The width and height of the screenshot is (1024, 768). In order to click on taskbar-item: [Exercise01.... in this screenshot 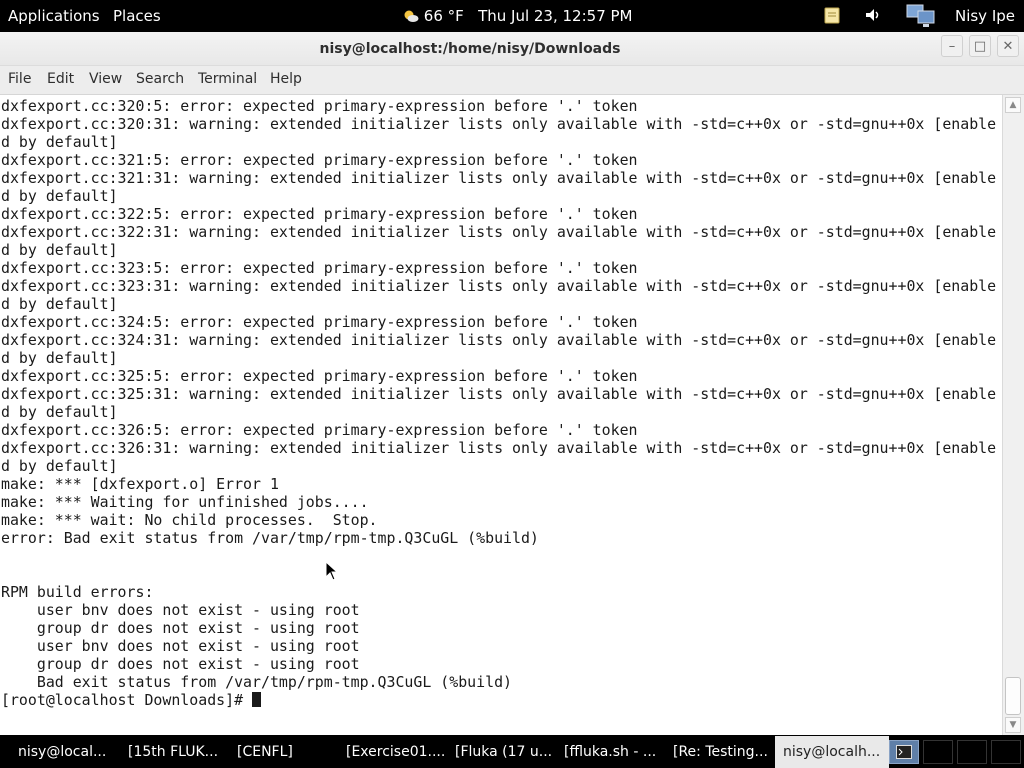, I will do `click(394, 752)`.